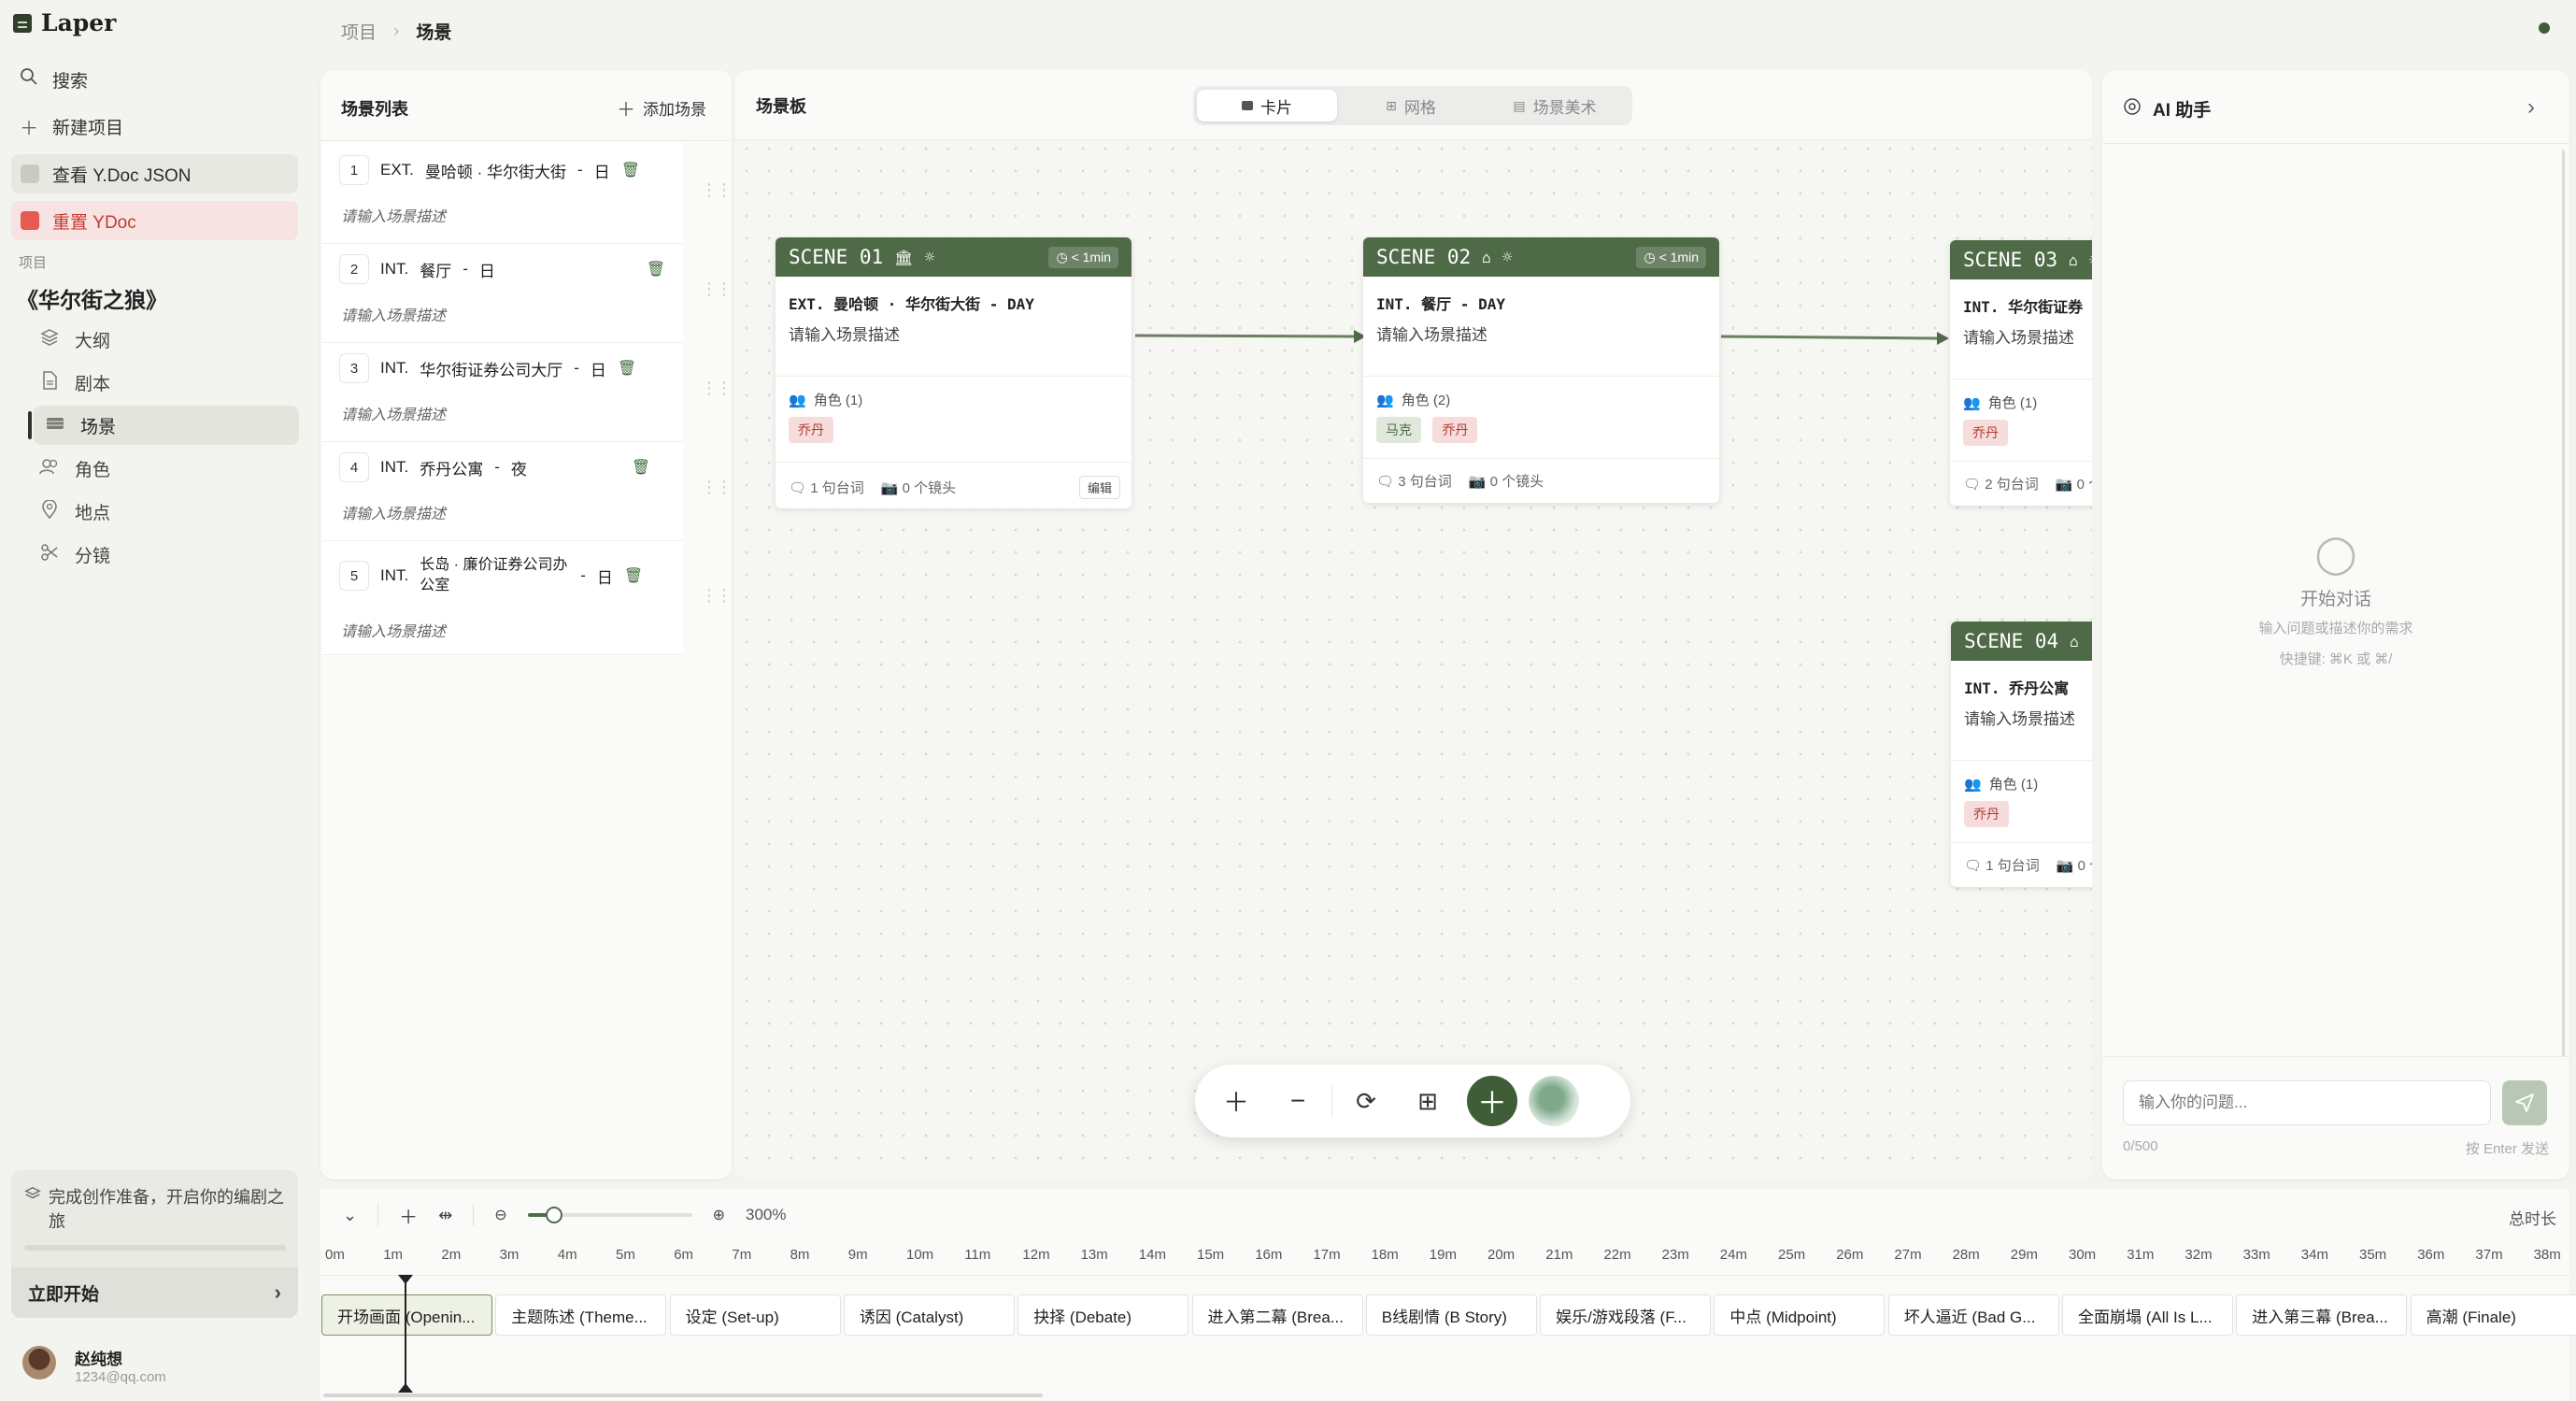  What do you see at coordinates (99, 1359) in the screenshot?
I see `user-name: 赵纯想` at bounding box center [99, 1359].